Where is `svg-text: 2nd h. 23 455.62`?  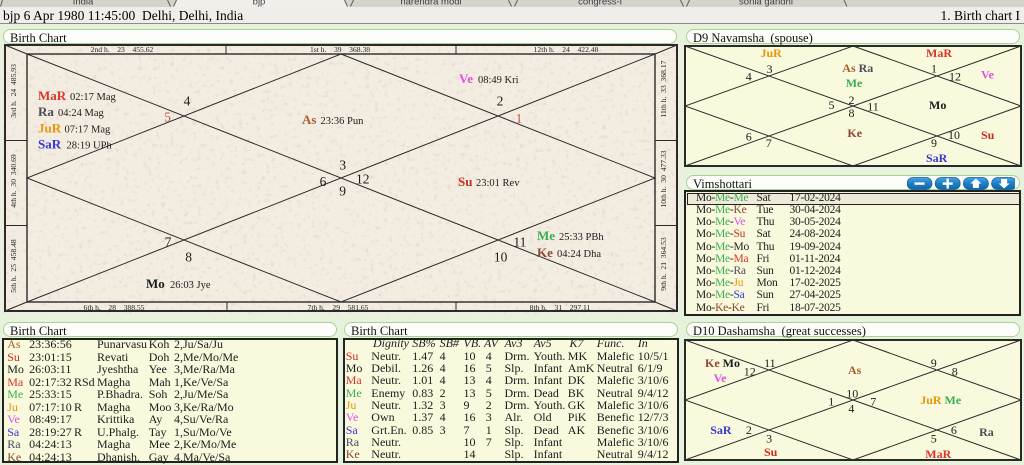
svg-text: 2nd h. 23 455.62 is located at coordinates (122, 49).